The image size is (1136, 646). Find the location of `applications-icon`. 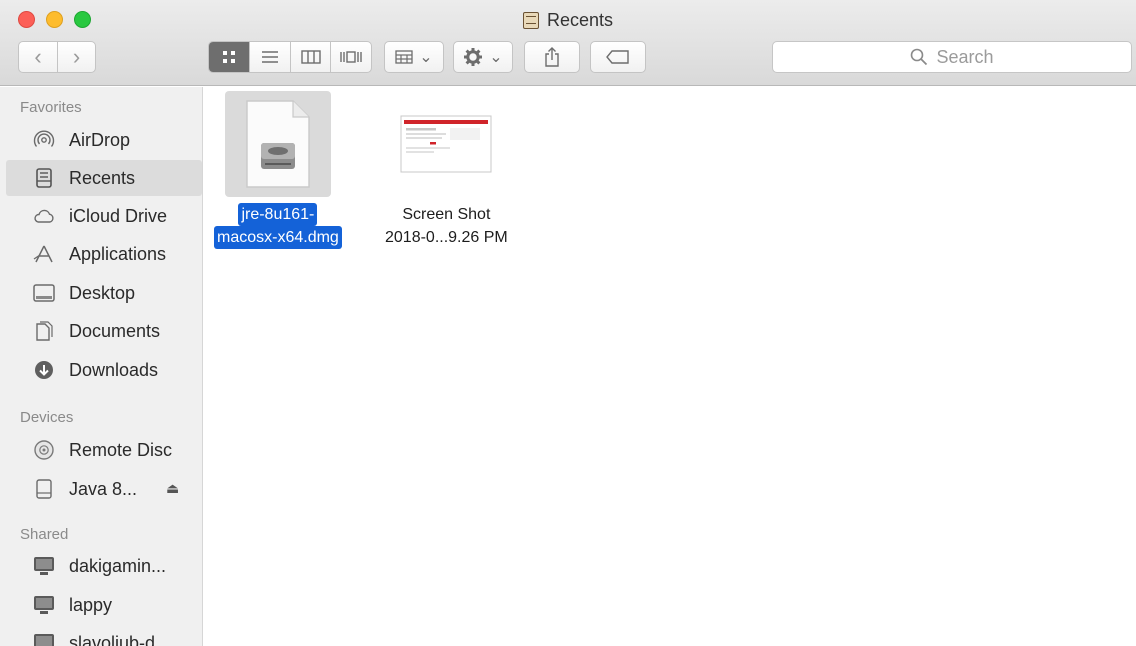

applications-icon is located at coordinates (43, 254).